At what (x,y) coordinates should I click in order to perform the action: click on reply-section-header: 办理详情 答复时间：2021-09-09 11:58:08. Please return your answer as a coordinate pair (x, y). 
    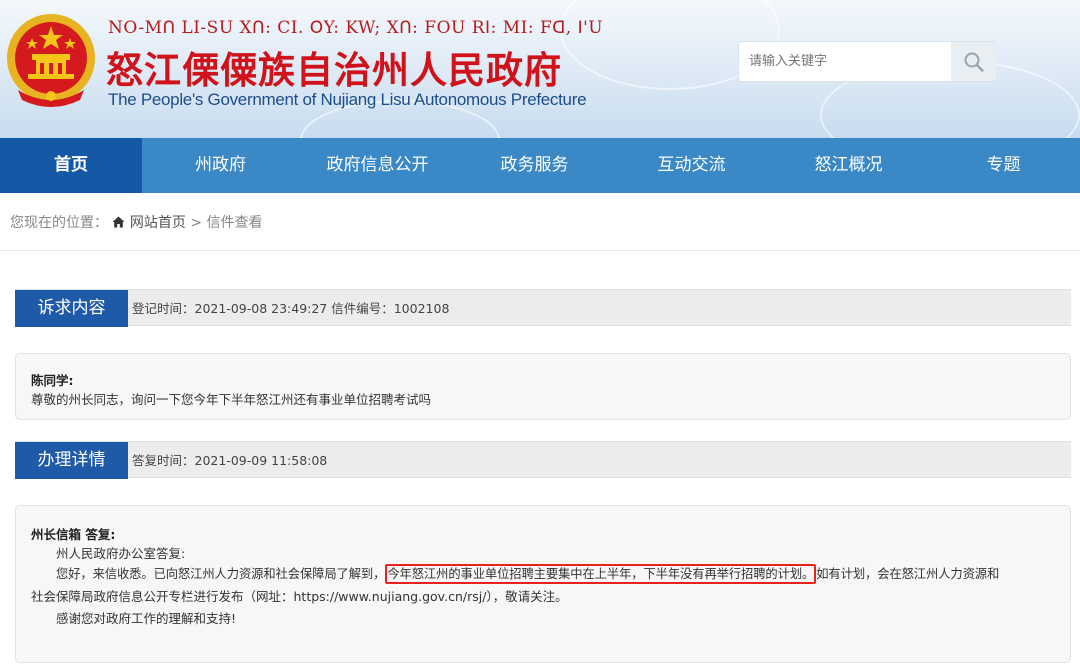
    Looking at the image, I should click on (543, 460).